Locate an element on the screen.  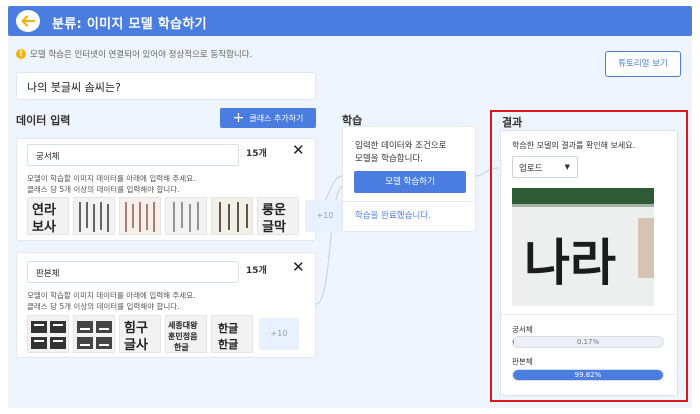
result-description: 학습한 모델의 결과를 확인해 보세요. is located at coordinates (574, 145).